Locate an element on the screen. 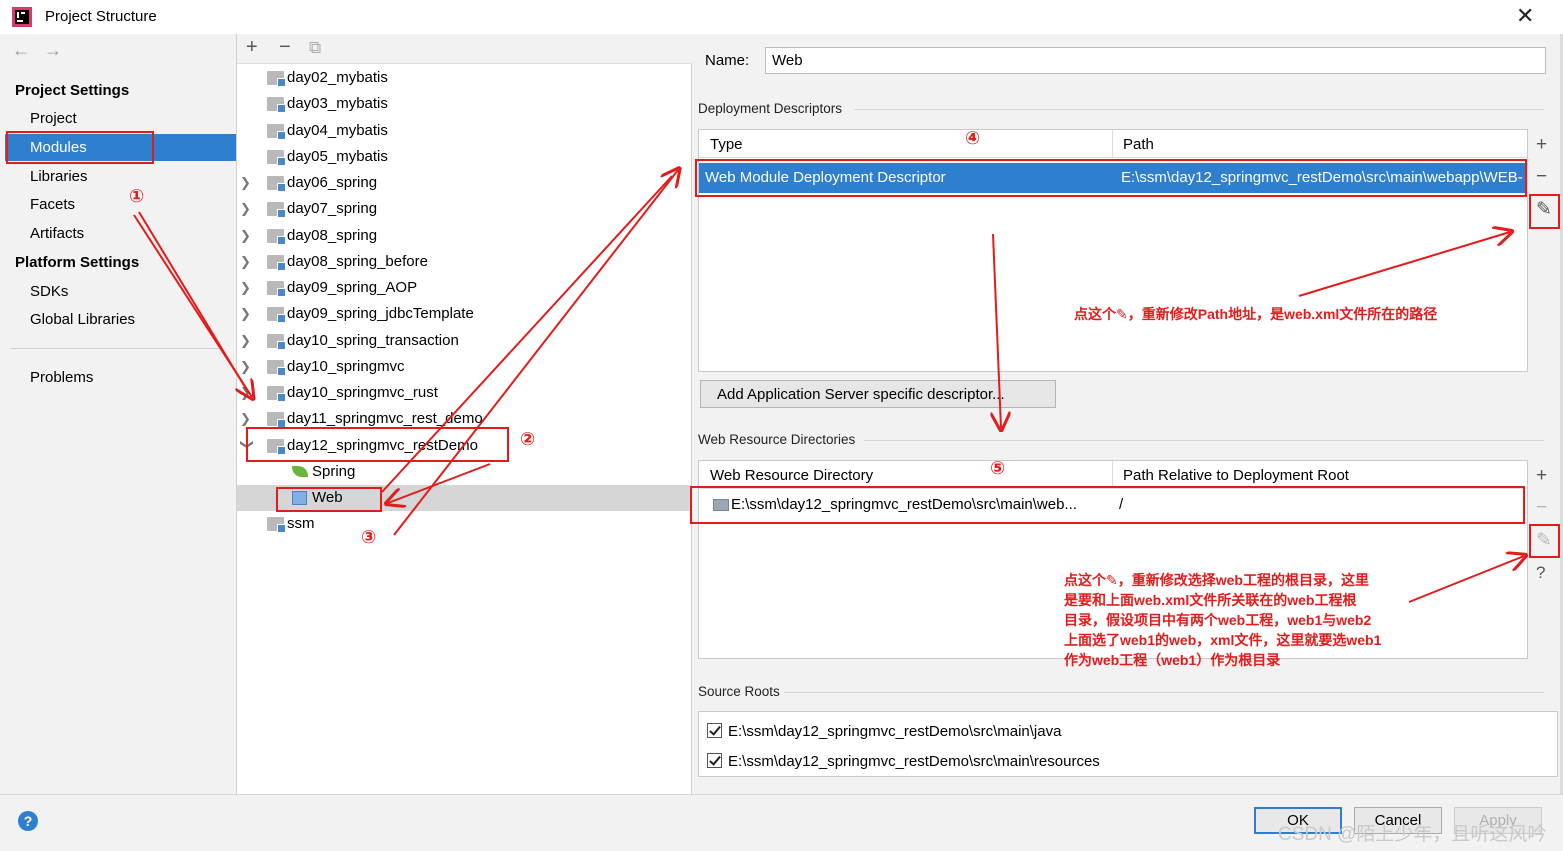  tree-item: ❯ day12_springmvc_restDemo is located at coordinates (464, 446).